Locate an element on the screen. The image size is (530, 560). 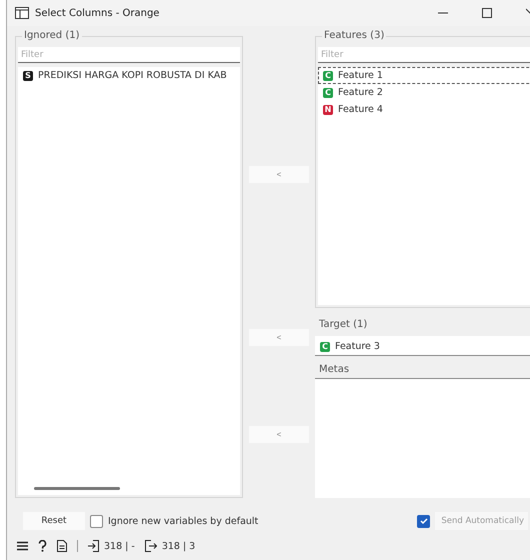
group-title: Ignored (1) is located at coordinates (52, 35).